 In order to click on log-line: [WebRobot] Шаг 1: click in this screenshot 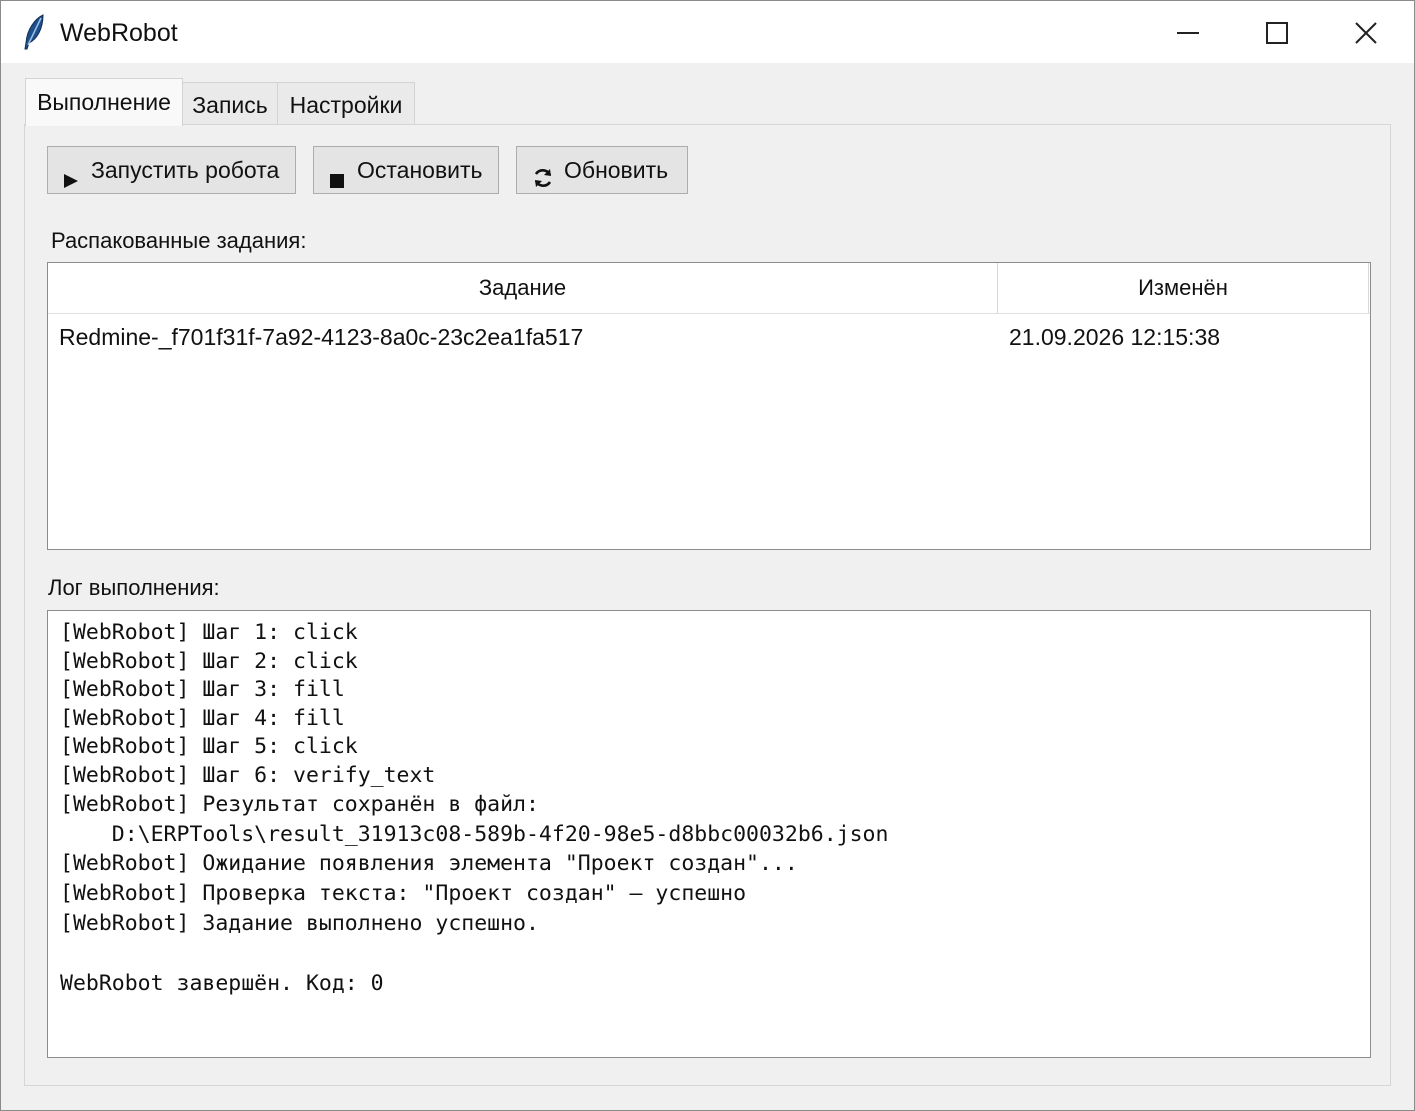, I will do `click(209, 632)`.